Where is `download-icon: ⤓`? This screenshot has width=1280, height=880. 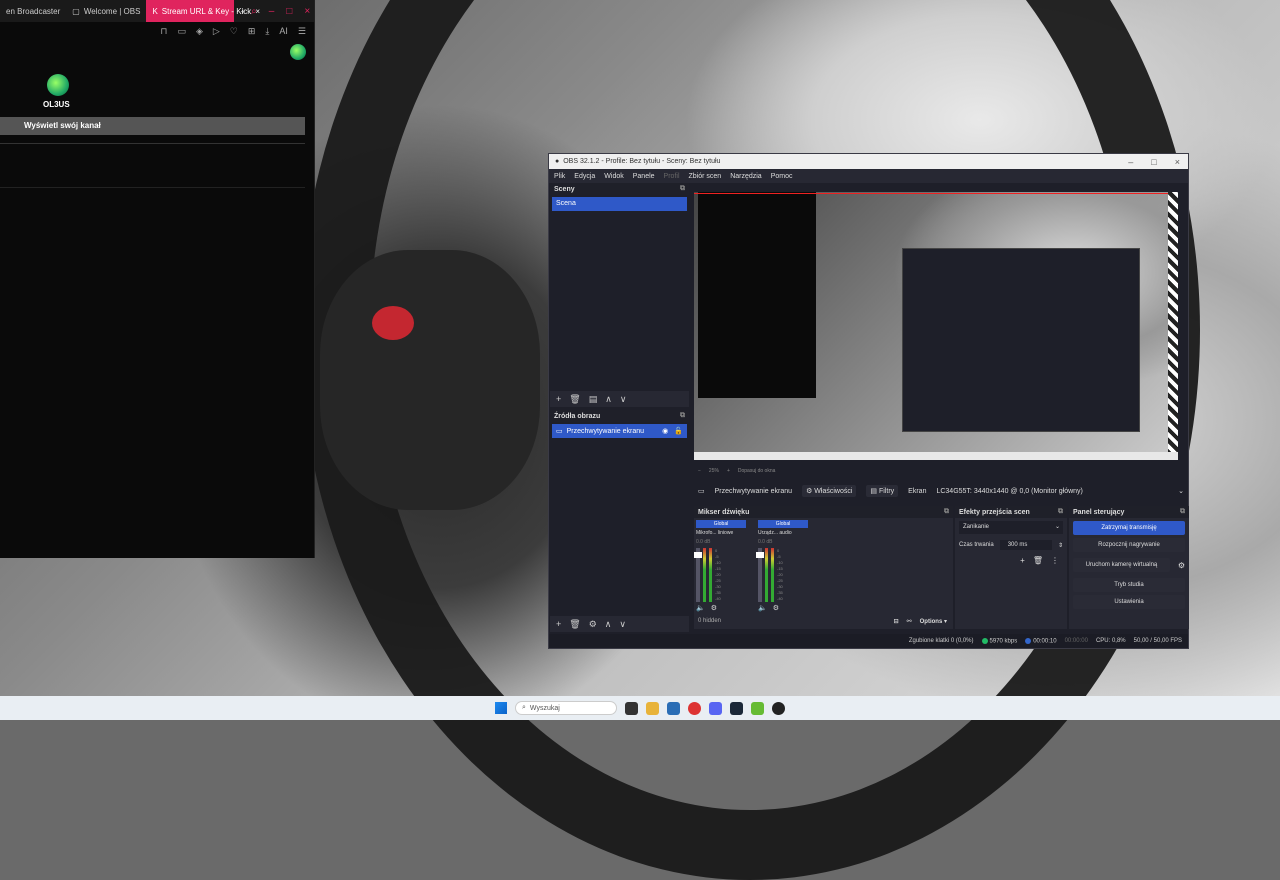 download-icon: ⤓ is located at coordinates (267, 31).